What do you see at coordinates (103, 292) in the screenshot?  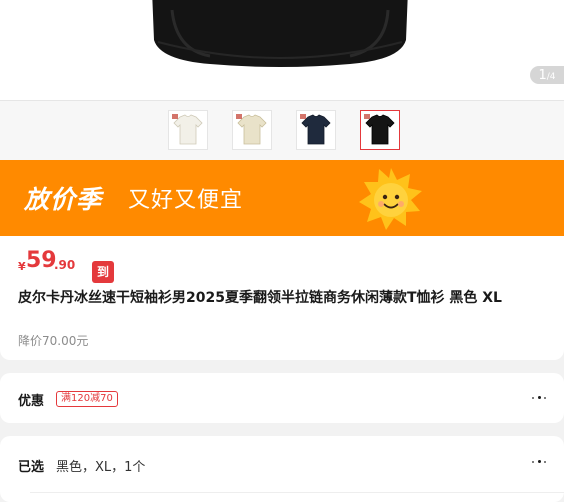 I see `final-price-badge: 到手价` at bounding box center [103, 292].